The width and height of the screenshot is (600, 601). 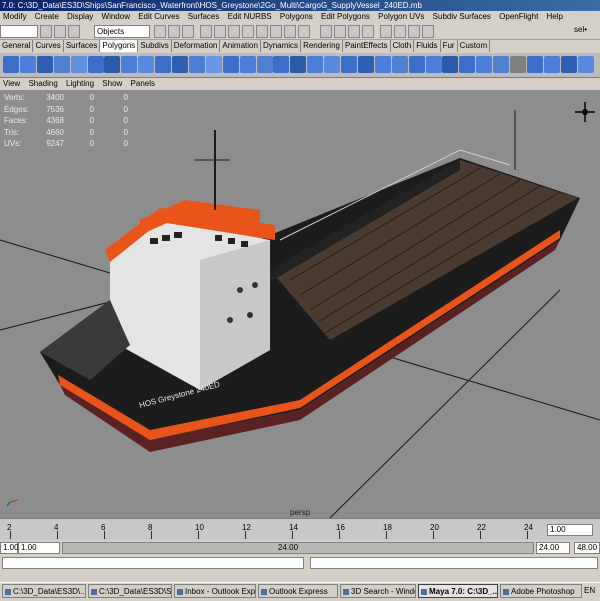 What do you see at coordinates (60, 31) in the screenshot?
I see `open-scene-icon` at bounding box center [60, 31].